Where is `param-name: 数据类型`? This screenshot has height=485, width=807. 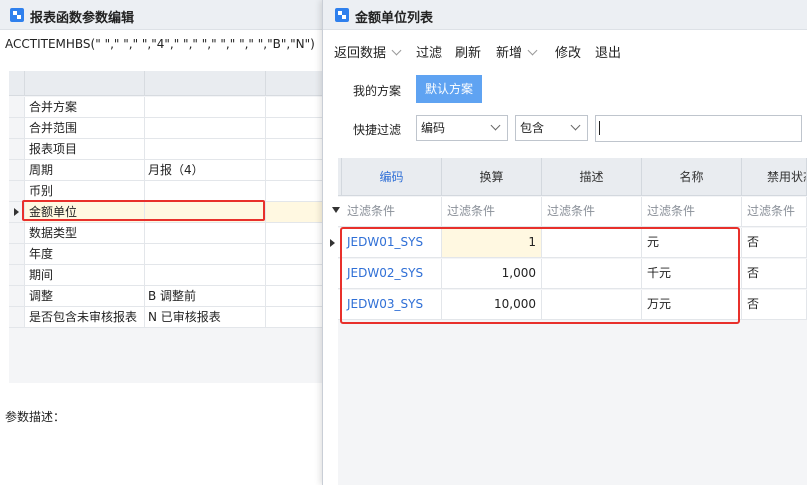 param-name: 数据类型 is located at coordinates (85, 233).